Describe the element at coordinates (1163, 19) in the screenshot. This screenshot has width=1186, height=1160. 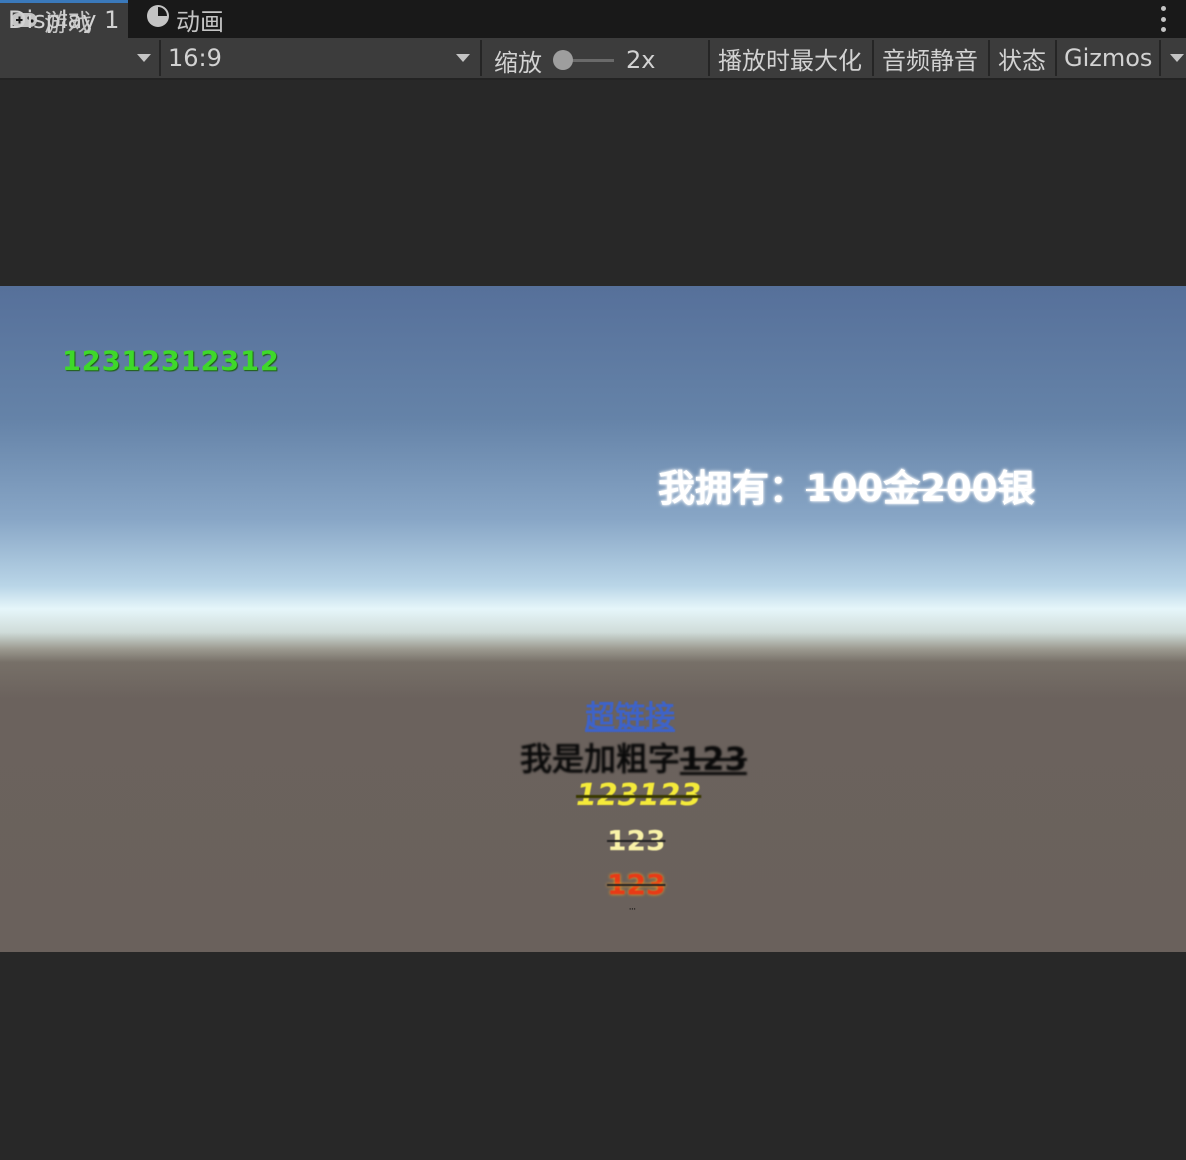
I see `more-options-icon` at that location.